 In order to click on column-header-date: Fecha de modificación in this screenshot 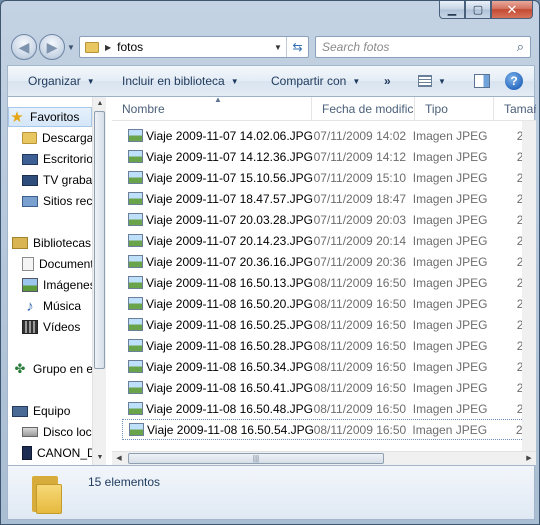, I will do `click(363, 109)`.